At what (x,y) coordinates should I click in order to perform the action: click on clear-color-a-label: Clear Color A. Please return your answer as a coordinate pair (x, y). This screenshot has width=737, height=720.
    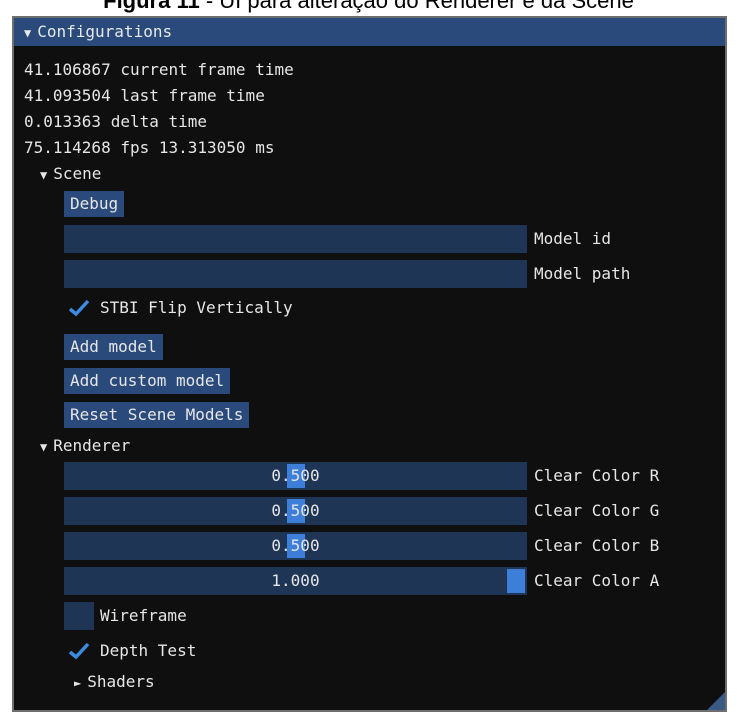
    Looking at the image, I should click on (597, 580).